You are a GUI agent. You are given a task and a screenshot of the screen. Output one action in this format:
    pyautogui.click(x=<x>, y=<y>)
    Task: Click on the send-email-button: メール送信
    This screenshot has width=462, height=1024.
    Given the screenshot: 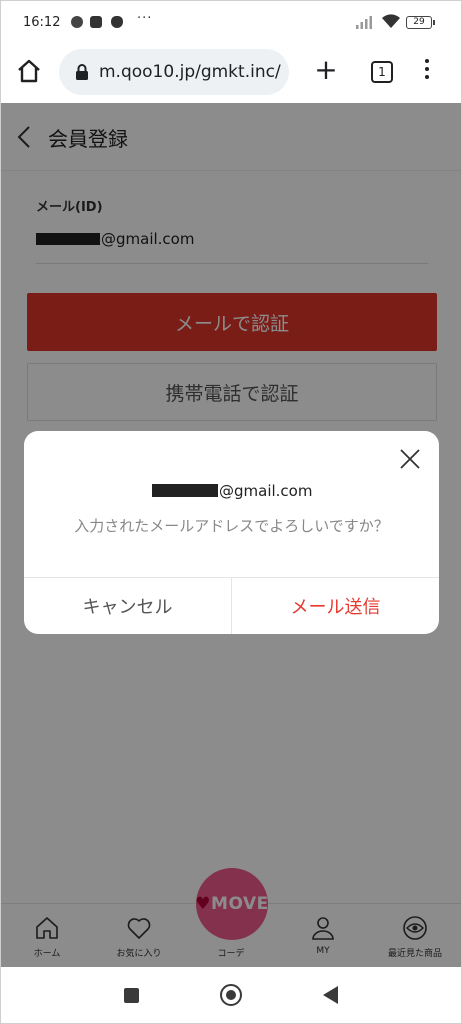 What is the action you would take?
    pyautogui.click(x=335, y=606)
    